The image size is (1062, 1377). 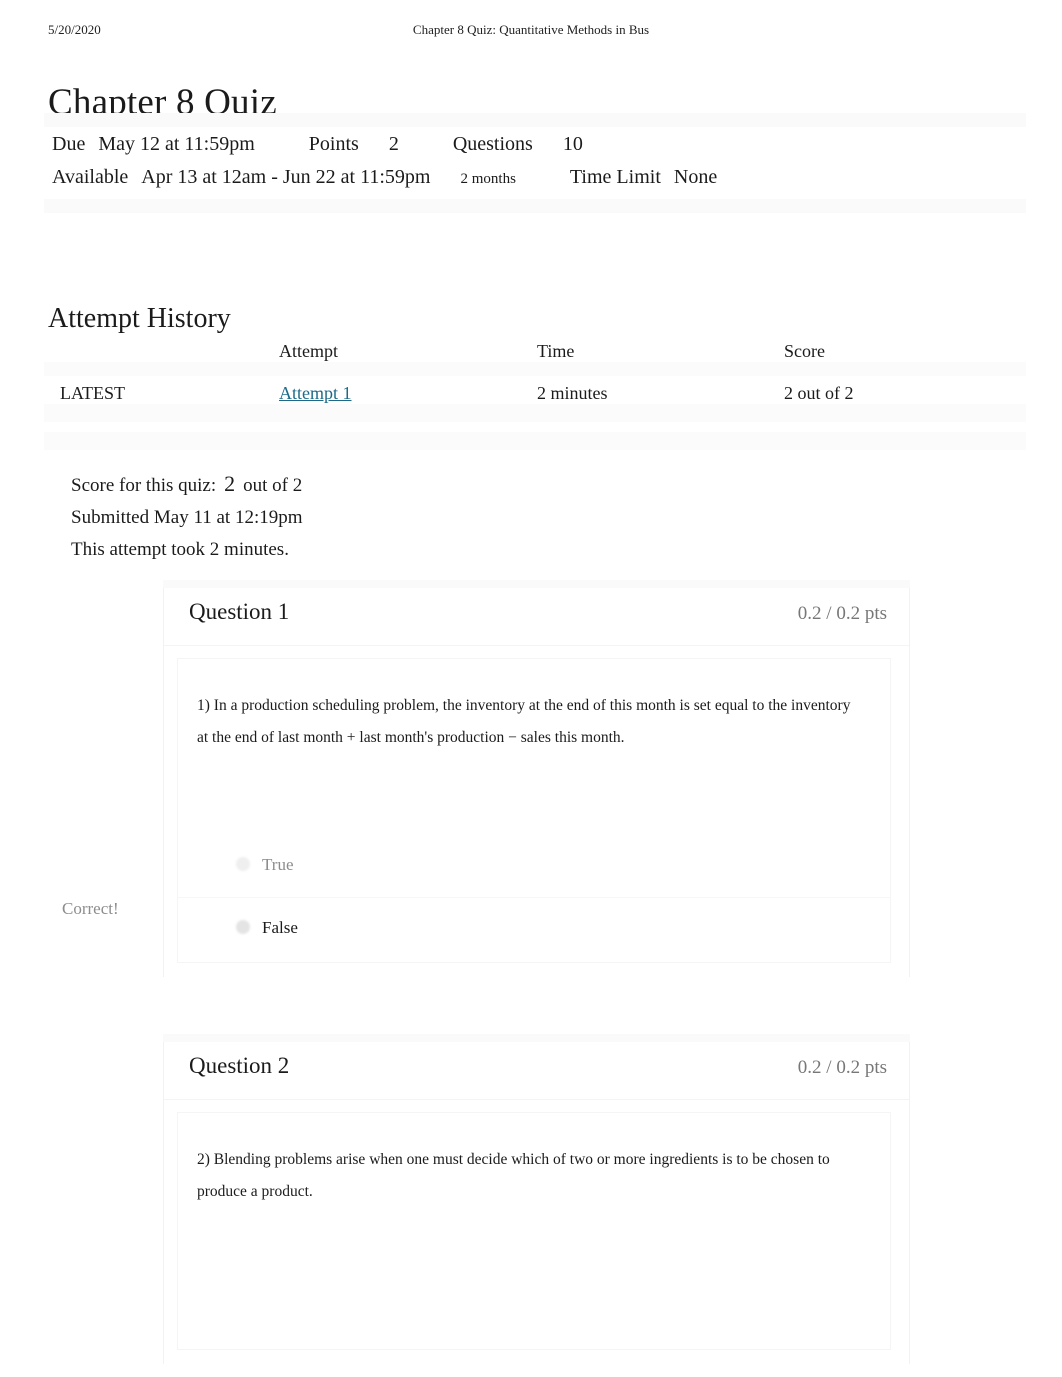 I want to click on points-label: Points, so click(x=333, y=144).